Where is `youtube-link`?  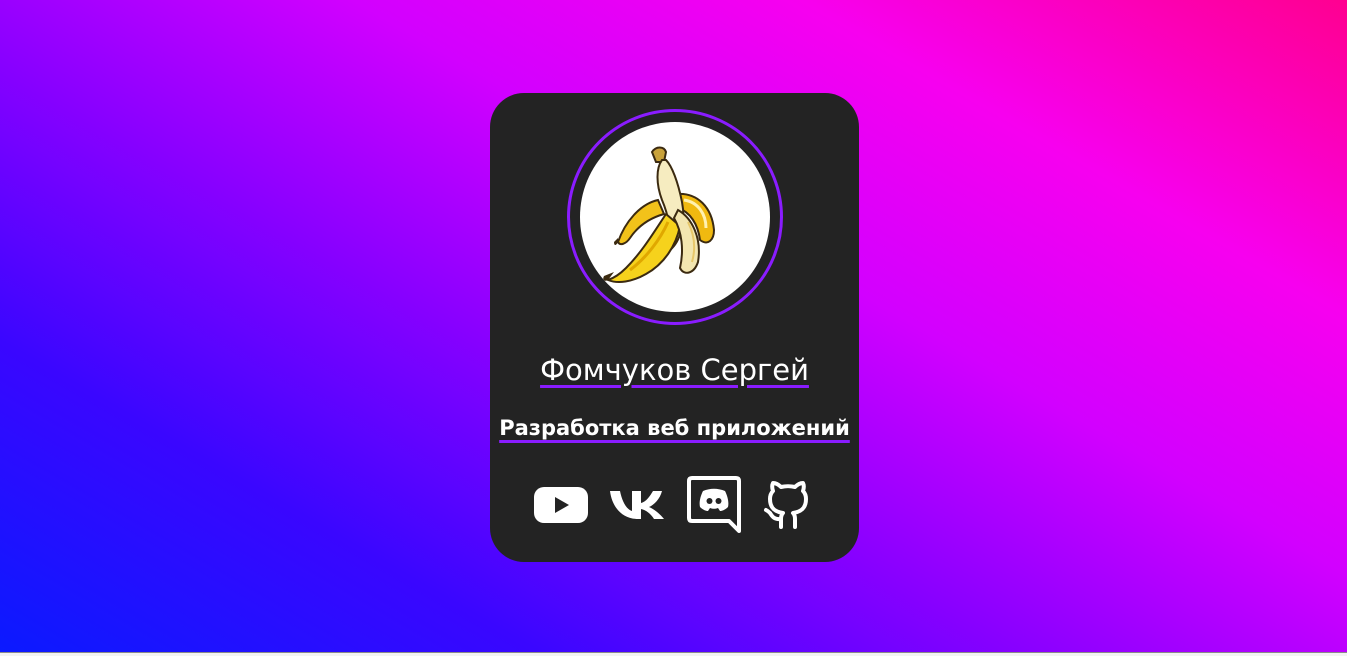 youtube-link is located at coordinates (561, 507).